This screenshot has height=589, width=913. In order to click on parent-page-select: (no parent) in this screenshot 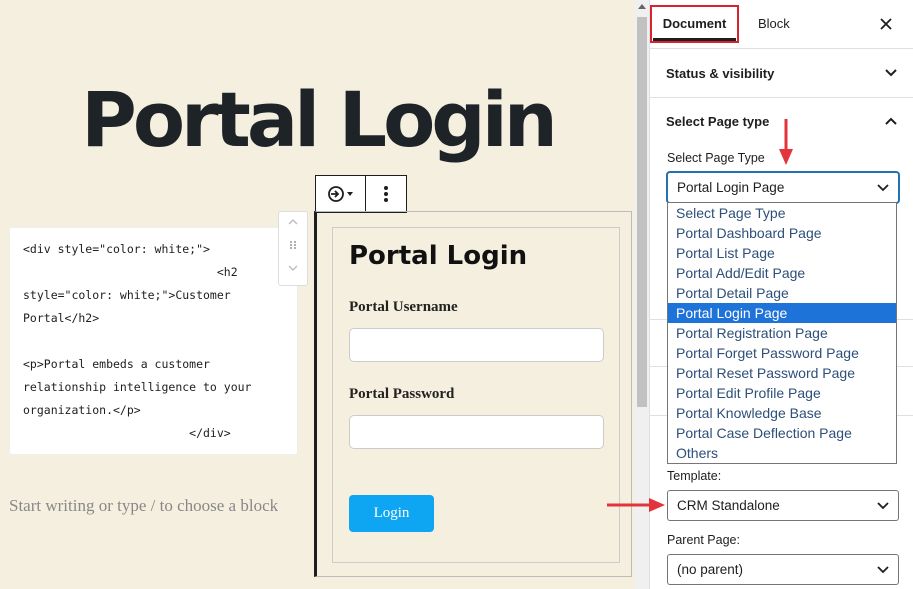, I will do `click(783, 569)`.